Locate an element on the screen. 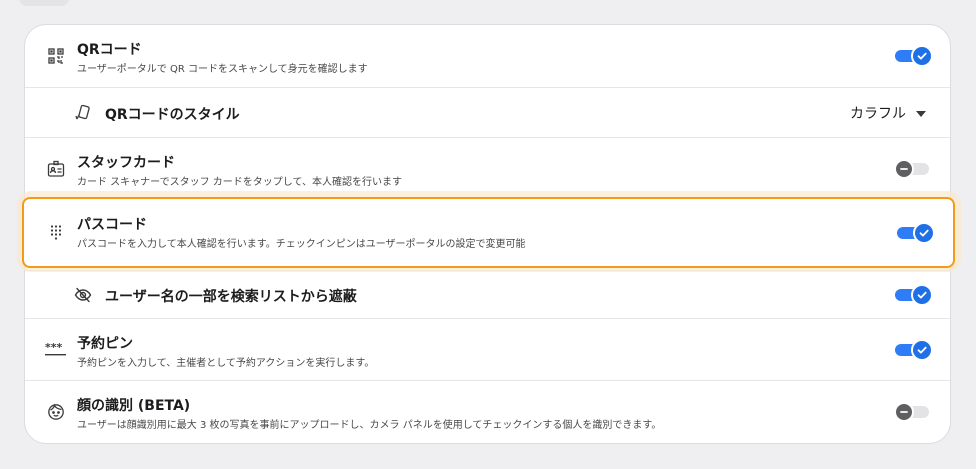 This screenshot has width=976, height=469. qr-style-dropdown: カラフル is located at coordinates (888, 113).